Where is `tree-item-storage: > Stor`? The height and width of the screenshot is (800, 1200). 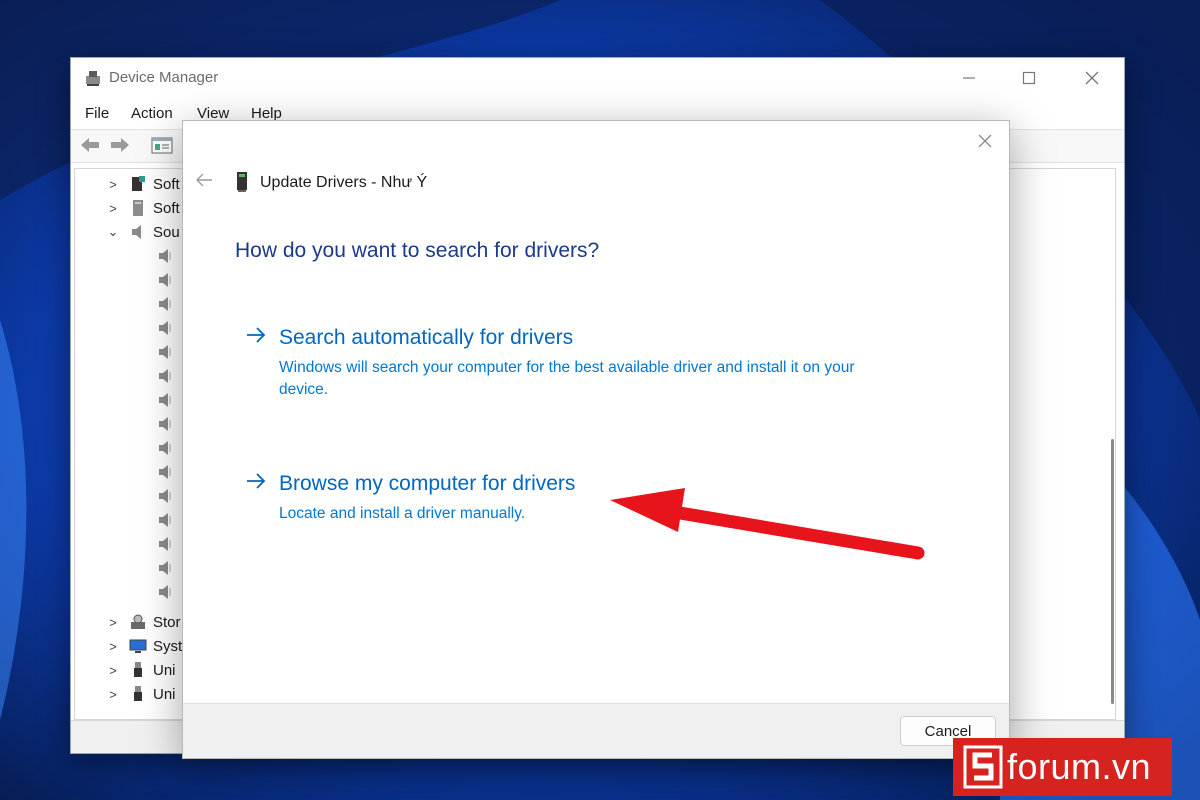
tree-item-storage: > Stor is located at coordinates (142, 622).